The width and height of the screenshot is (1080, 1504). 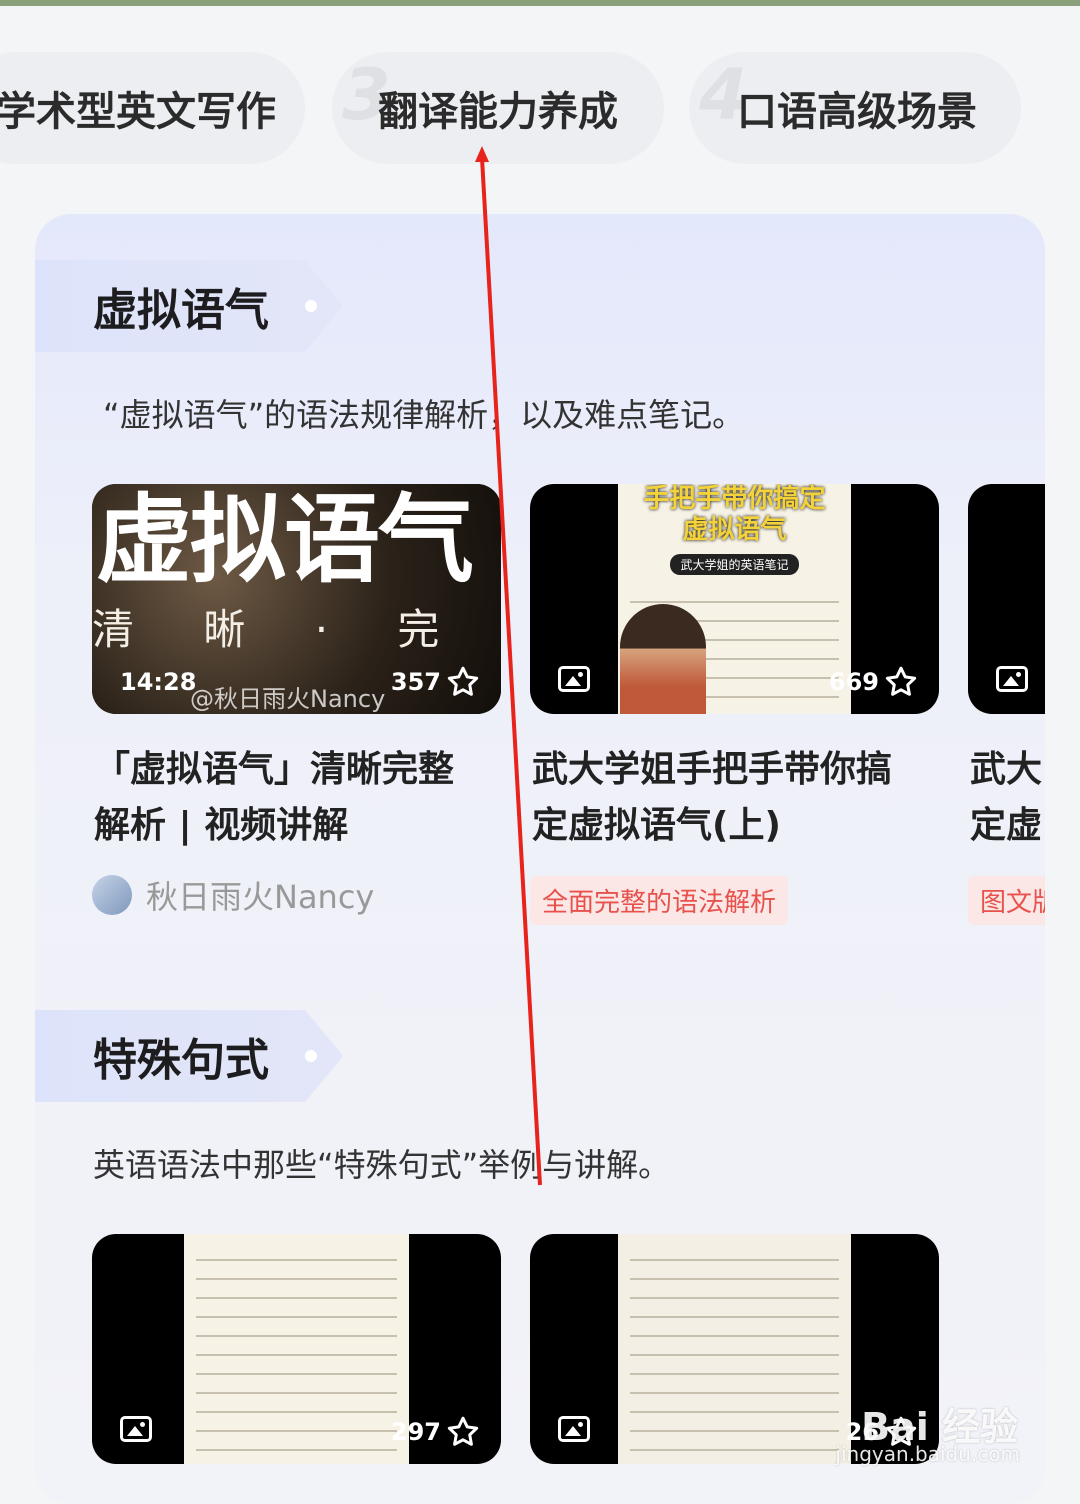 I want to click on card-title-line: 武大学姐手把手带你搞, so click(x=712, y=769).